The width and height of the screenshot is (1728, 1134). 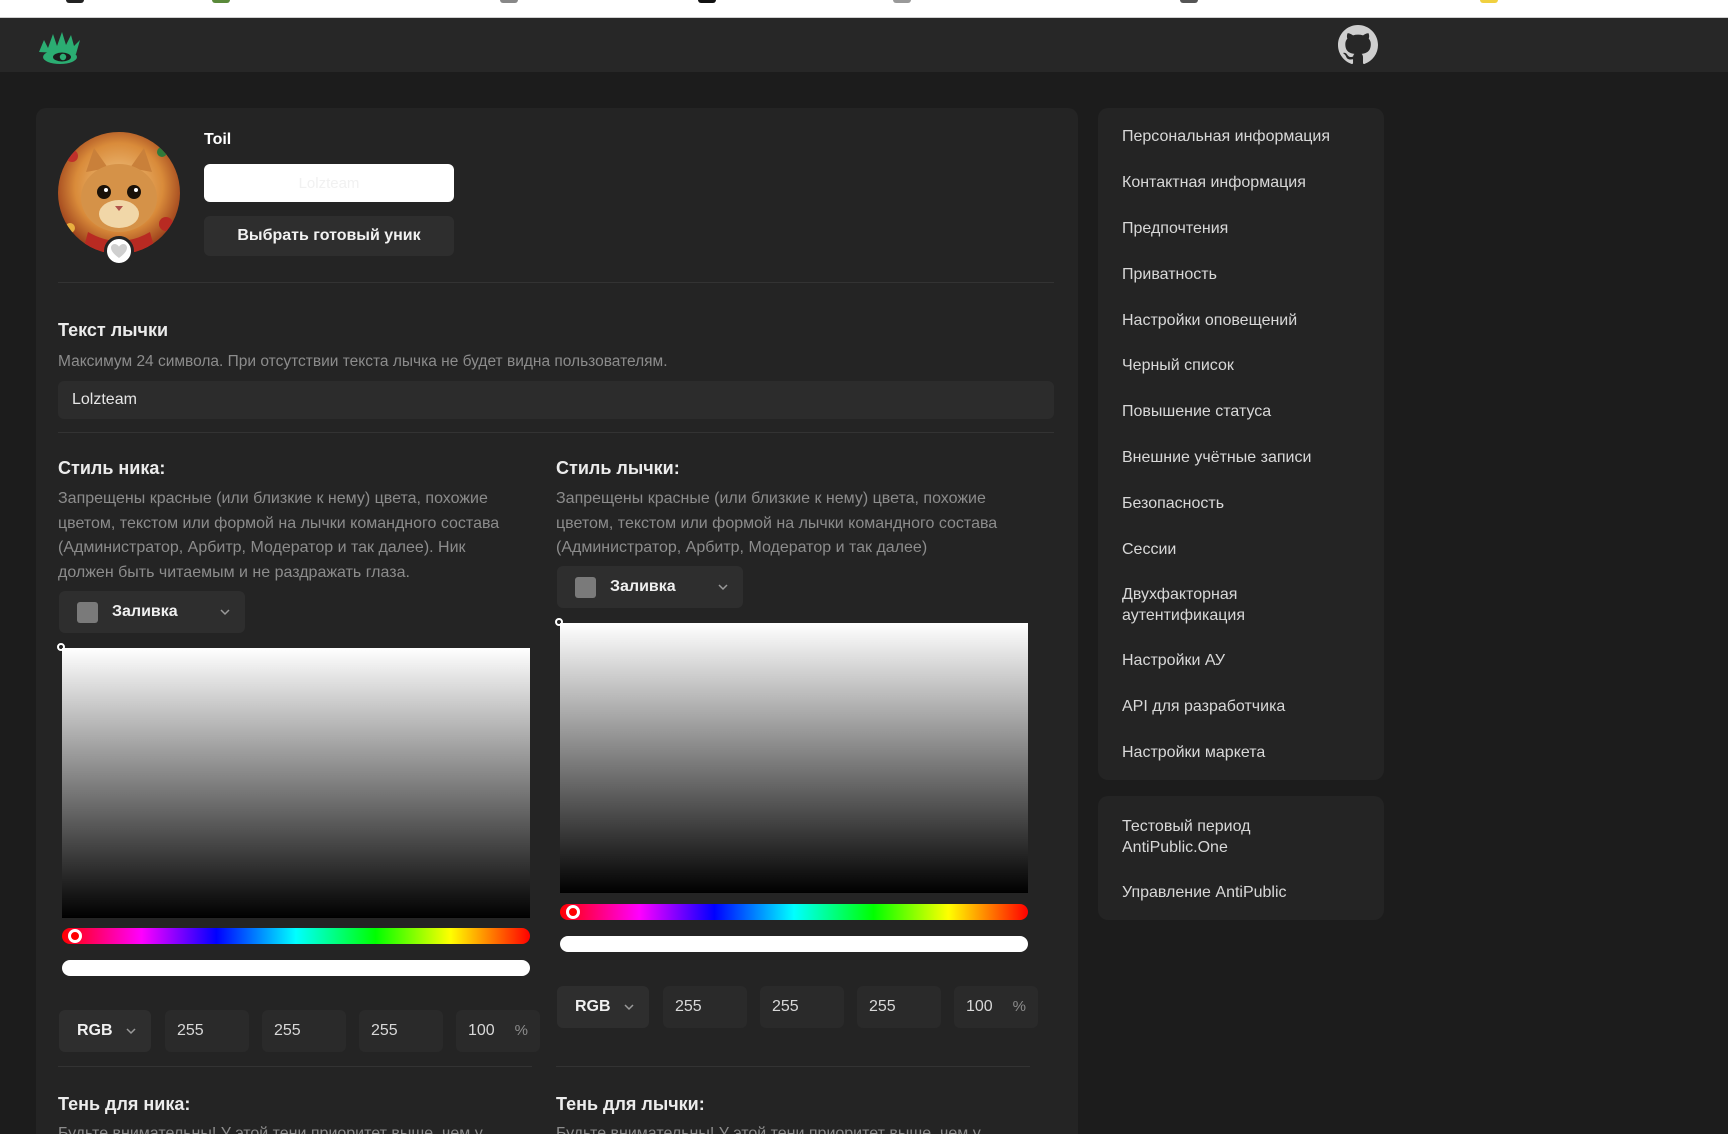 What do you see at coordinates (1242, 892) in the screenshot?
I see `sidebar-item-antipublic-manage: Управление AntiPublic` at bounding box center [1242, 892].